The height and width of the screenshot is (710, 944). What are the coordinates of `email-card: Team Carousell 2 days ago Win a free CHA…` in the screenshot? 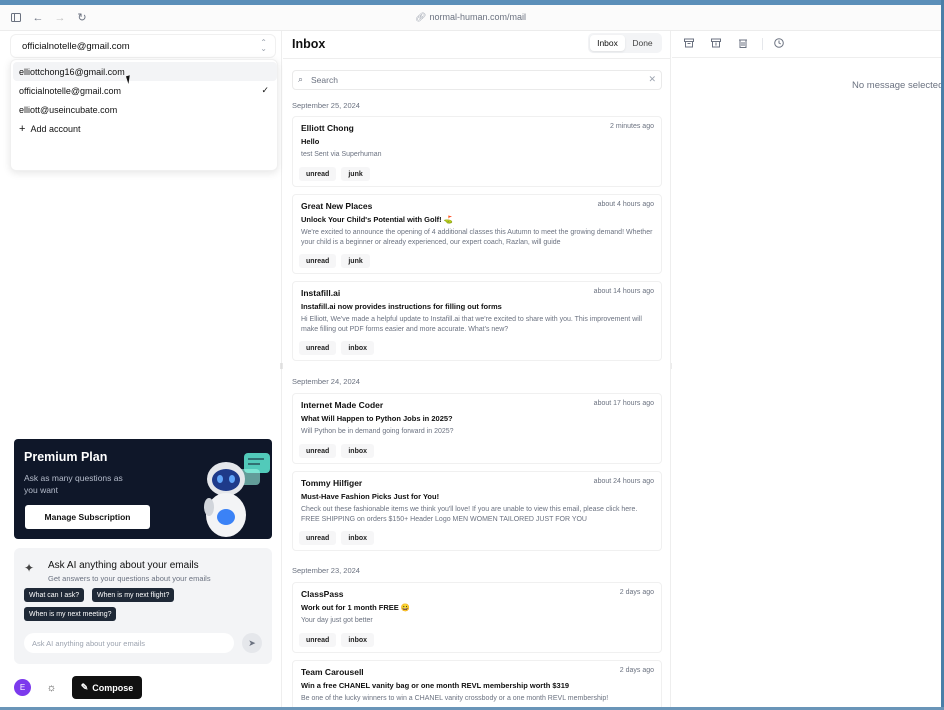 It's located at (477, 683).